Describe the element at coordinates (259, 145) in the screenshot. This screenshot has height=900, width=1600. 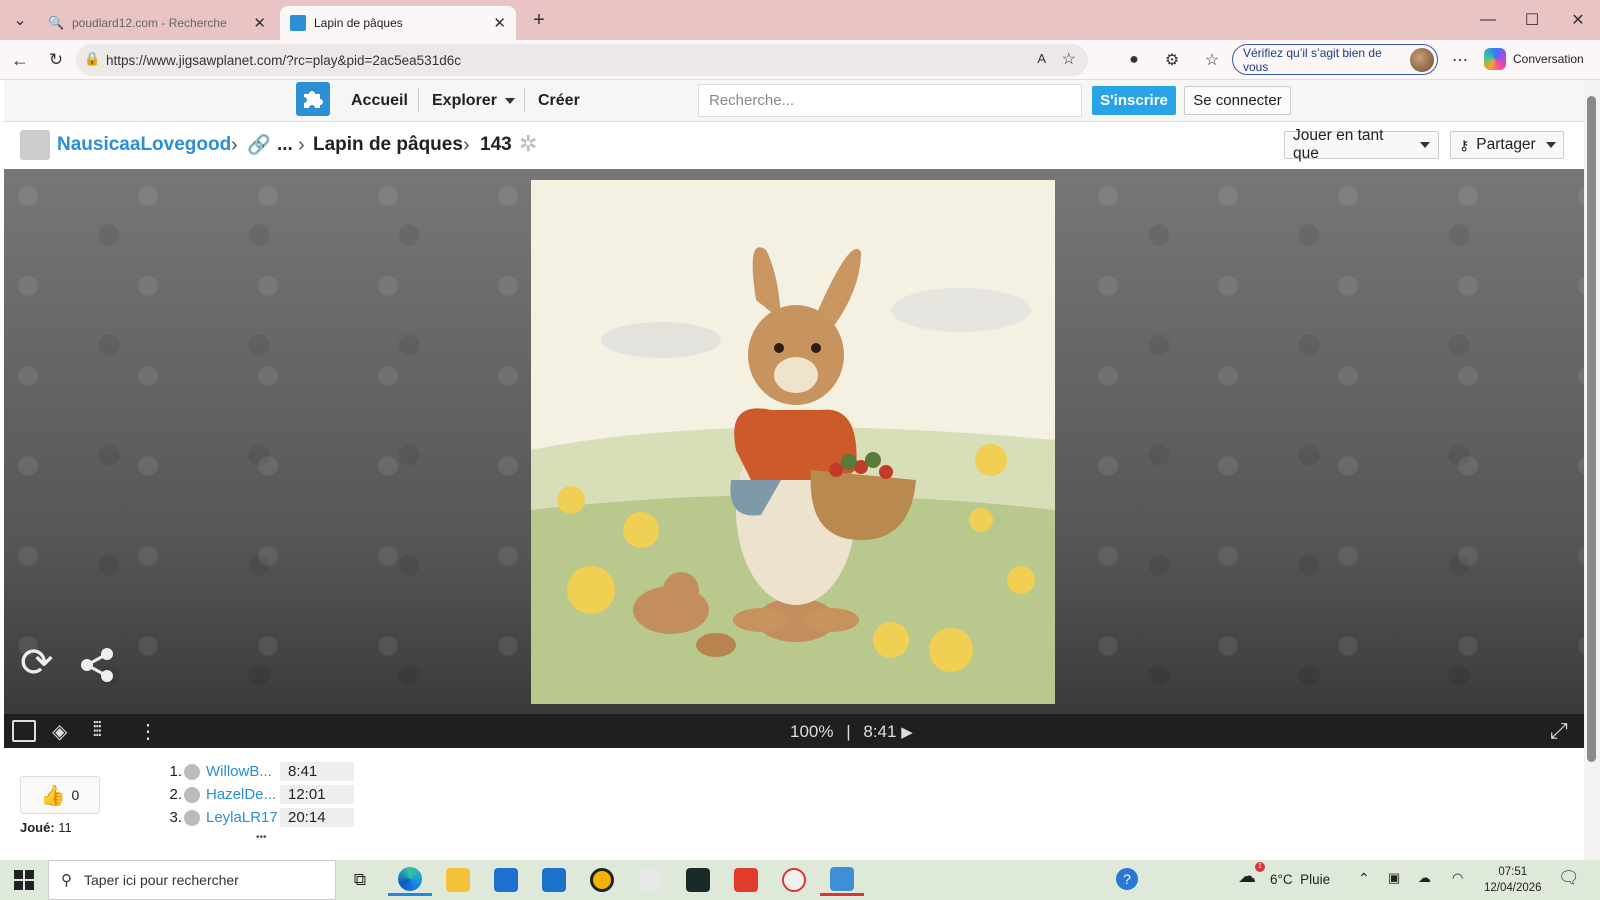
I see `link-icon: 🔗` at that location.